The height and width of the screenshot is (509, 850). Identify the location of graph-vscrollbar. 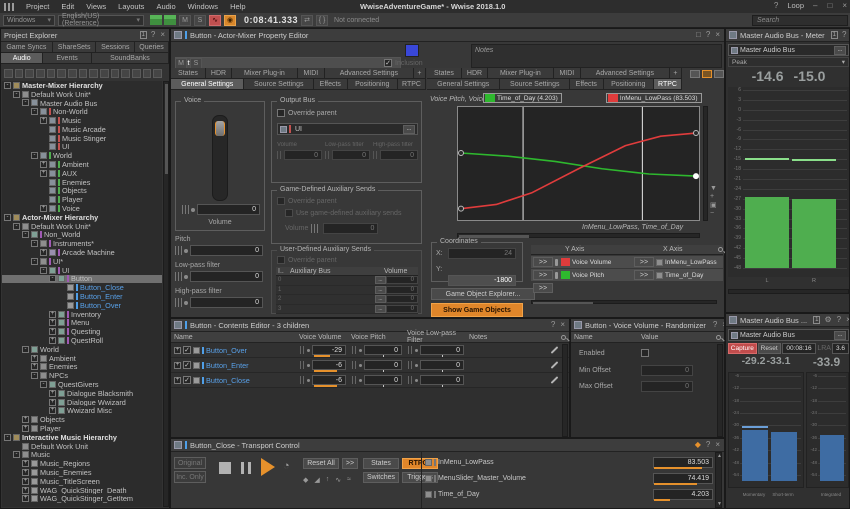
(705, 163).